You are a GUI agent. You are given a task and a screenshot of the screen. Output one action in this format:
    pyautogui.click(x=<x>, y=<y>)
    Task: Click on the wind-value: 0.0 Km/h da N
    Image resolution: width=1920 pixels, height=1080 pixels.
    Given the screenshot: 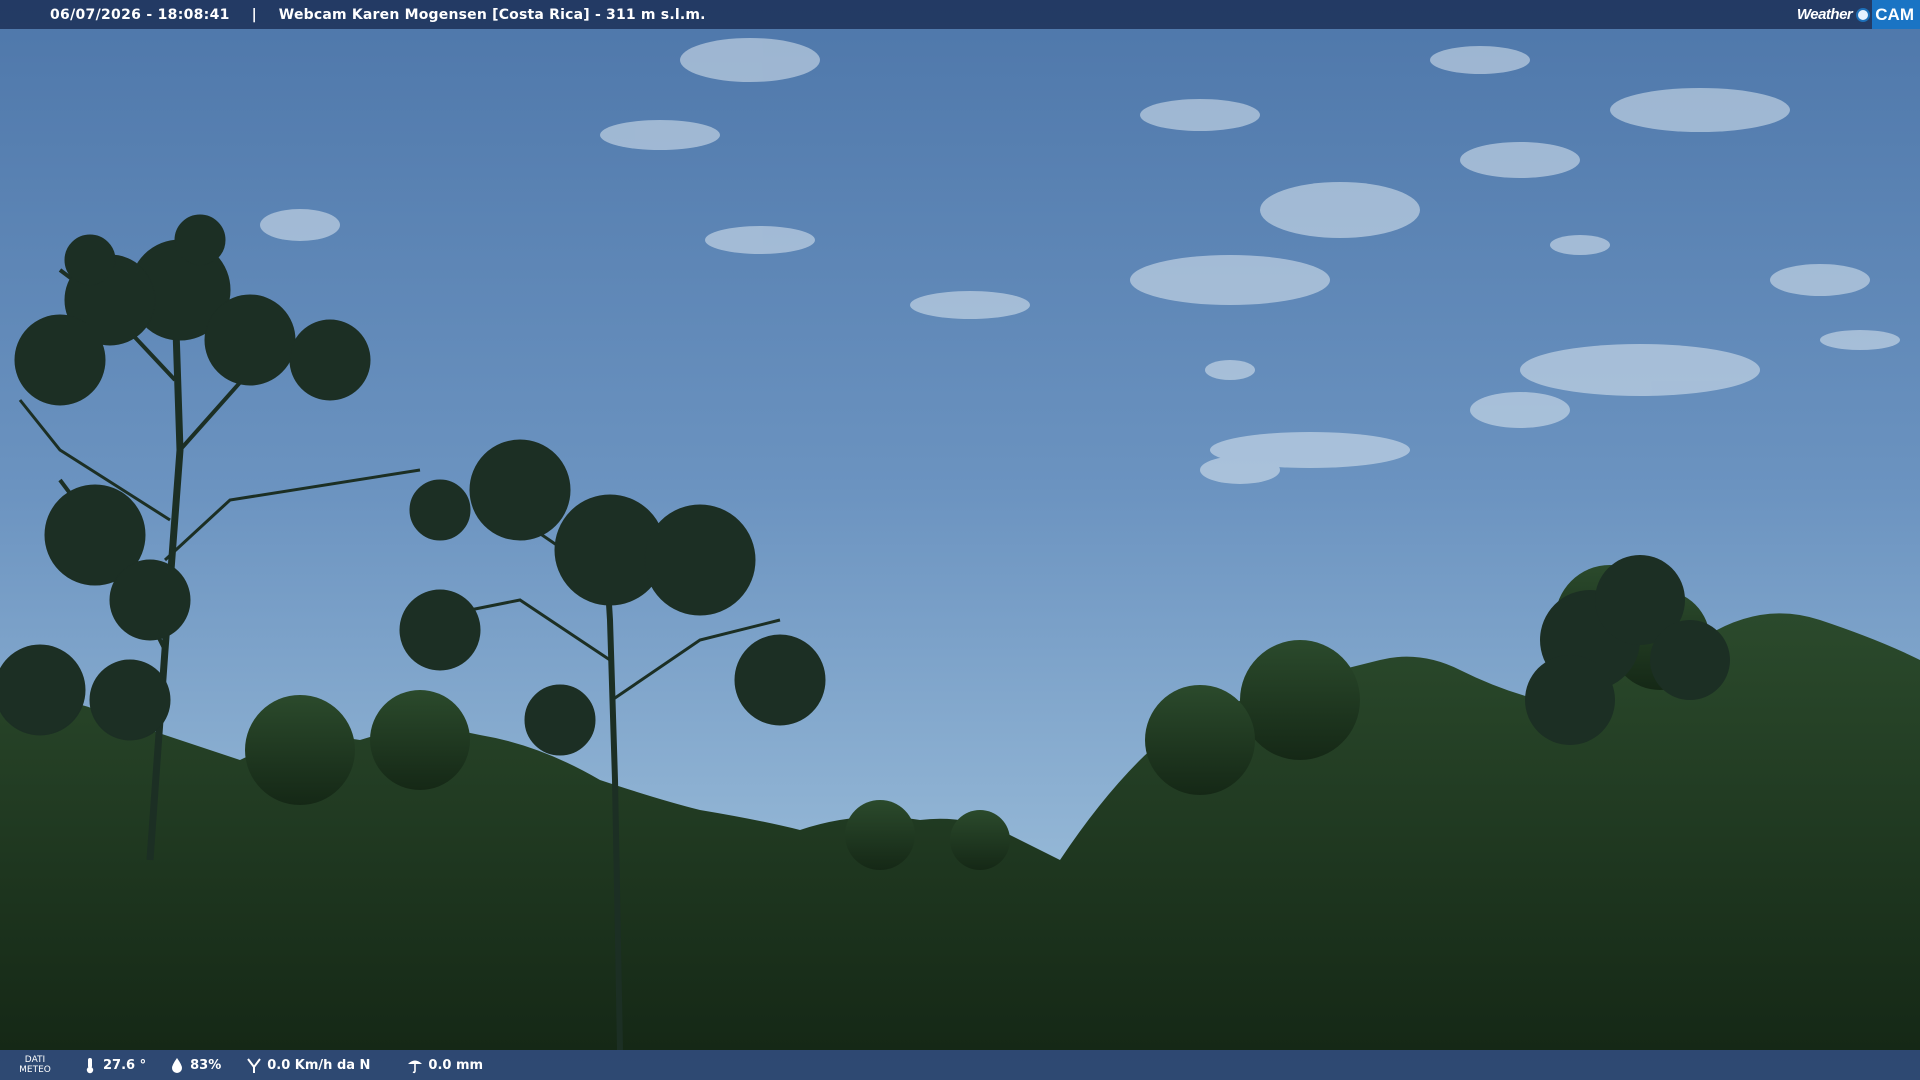 What is the action you would take?
    pyautogui.click(x=319, y=1065)
    